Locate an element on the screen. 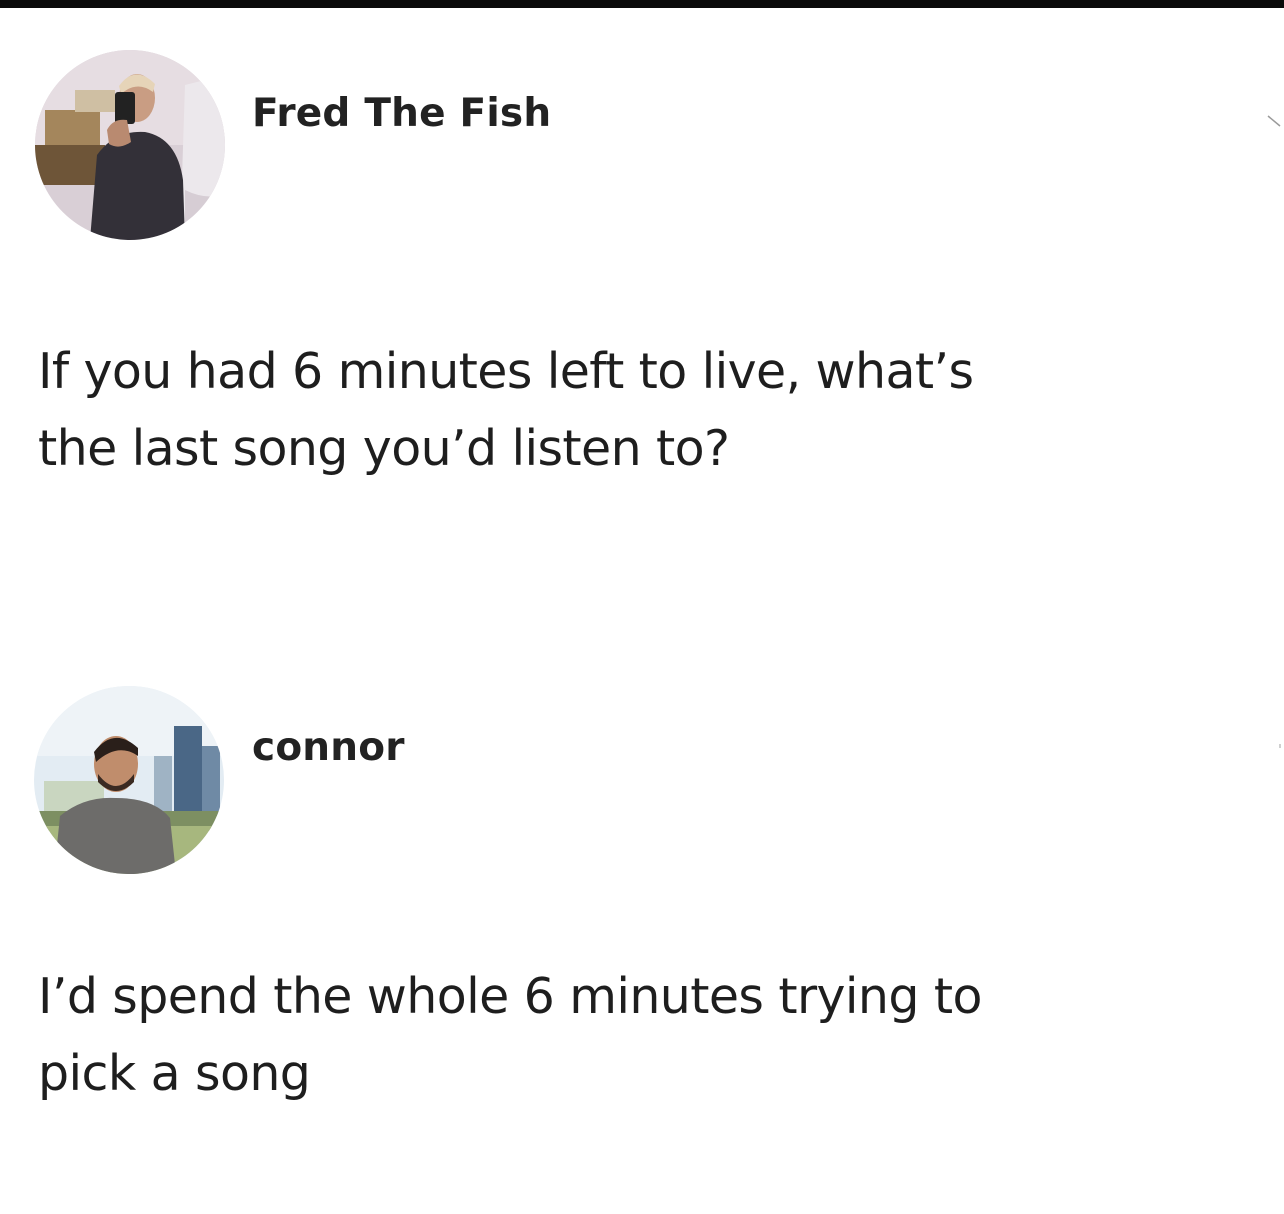 Image resolution: width=1284 pixels, height=1214 pixels. profile-photo-outdoor-portrait-icon is located at coordinates (129, 780).